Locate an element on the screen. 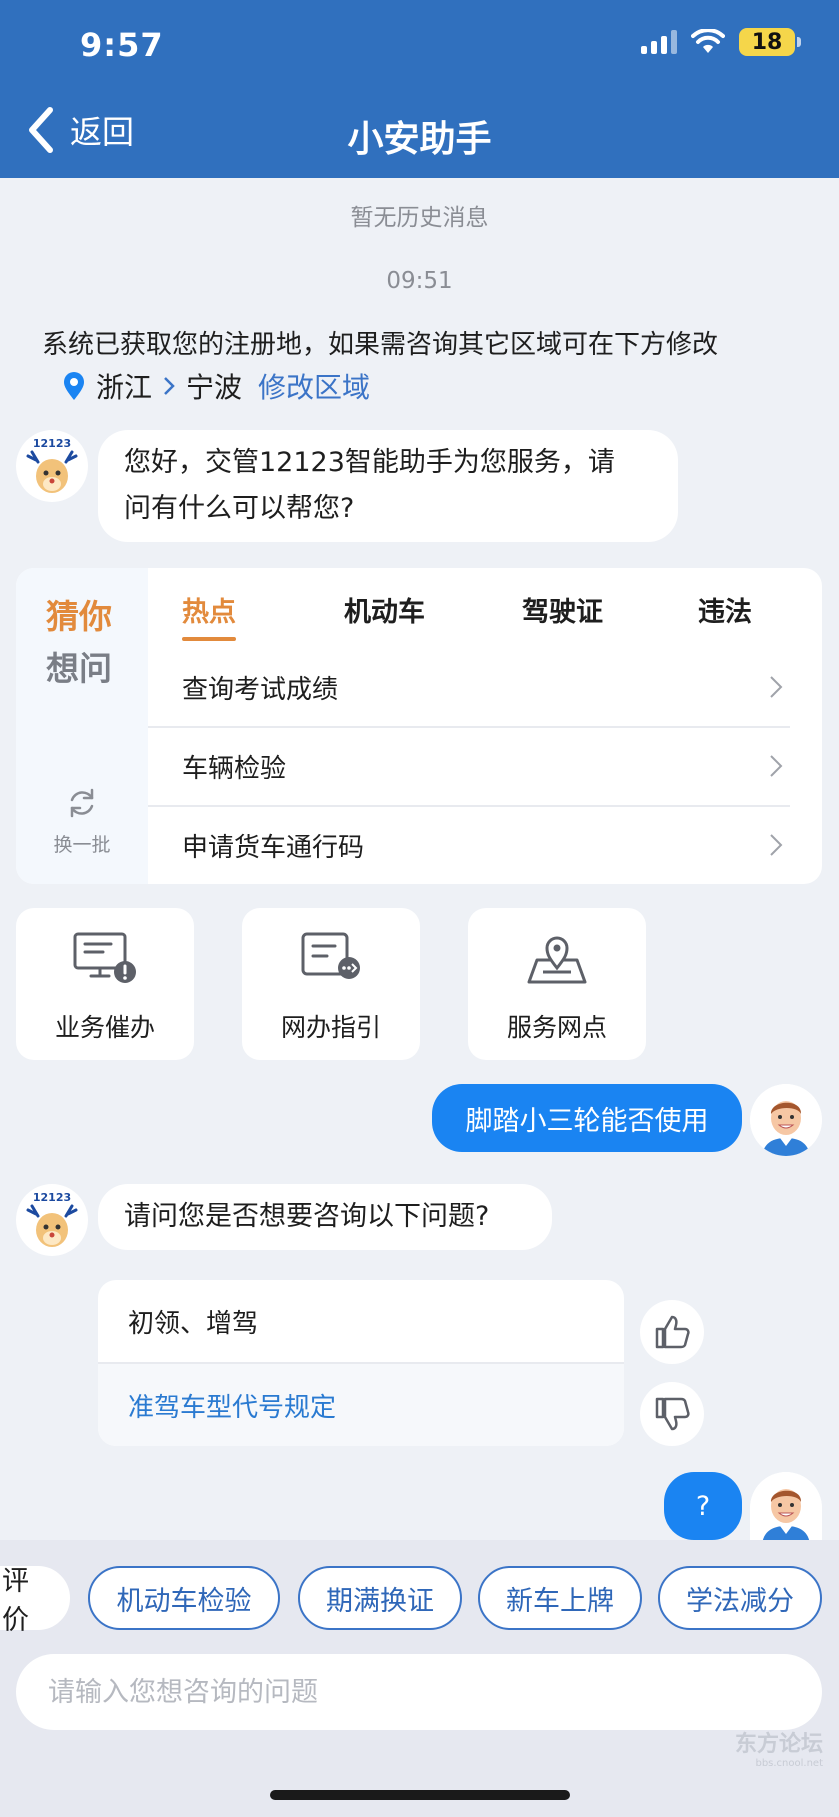 The width and height of the screenshot is (839, 1817). thumbs-down-icon is located at coordinates (672, 1414).